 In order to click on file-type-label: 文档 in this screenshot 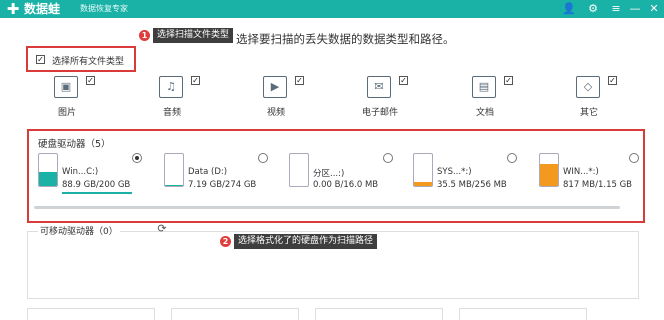, I will do `click(484, 113)`.